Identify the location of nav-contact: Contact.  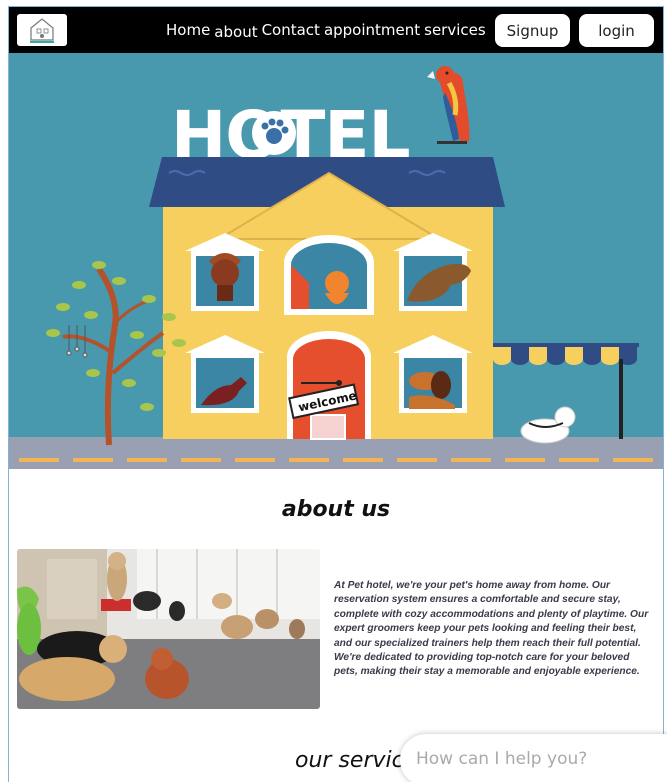
(291, 31).